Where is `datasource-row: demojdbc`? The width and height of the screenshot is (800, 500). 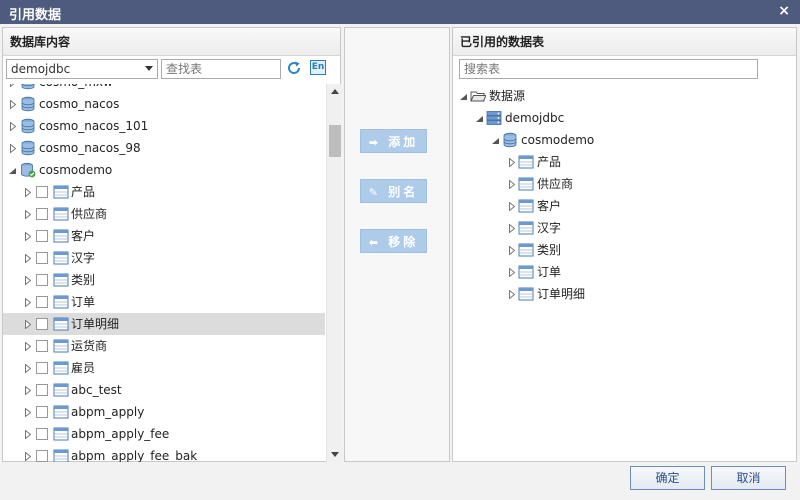
datasource-row: demojdbc is located at coordinates (624, 118).